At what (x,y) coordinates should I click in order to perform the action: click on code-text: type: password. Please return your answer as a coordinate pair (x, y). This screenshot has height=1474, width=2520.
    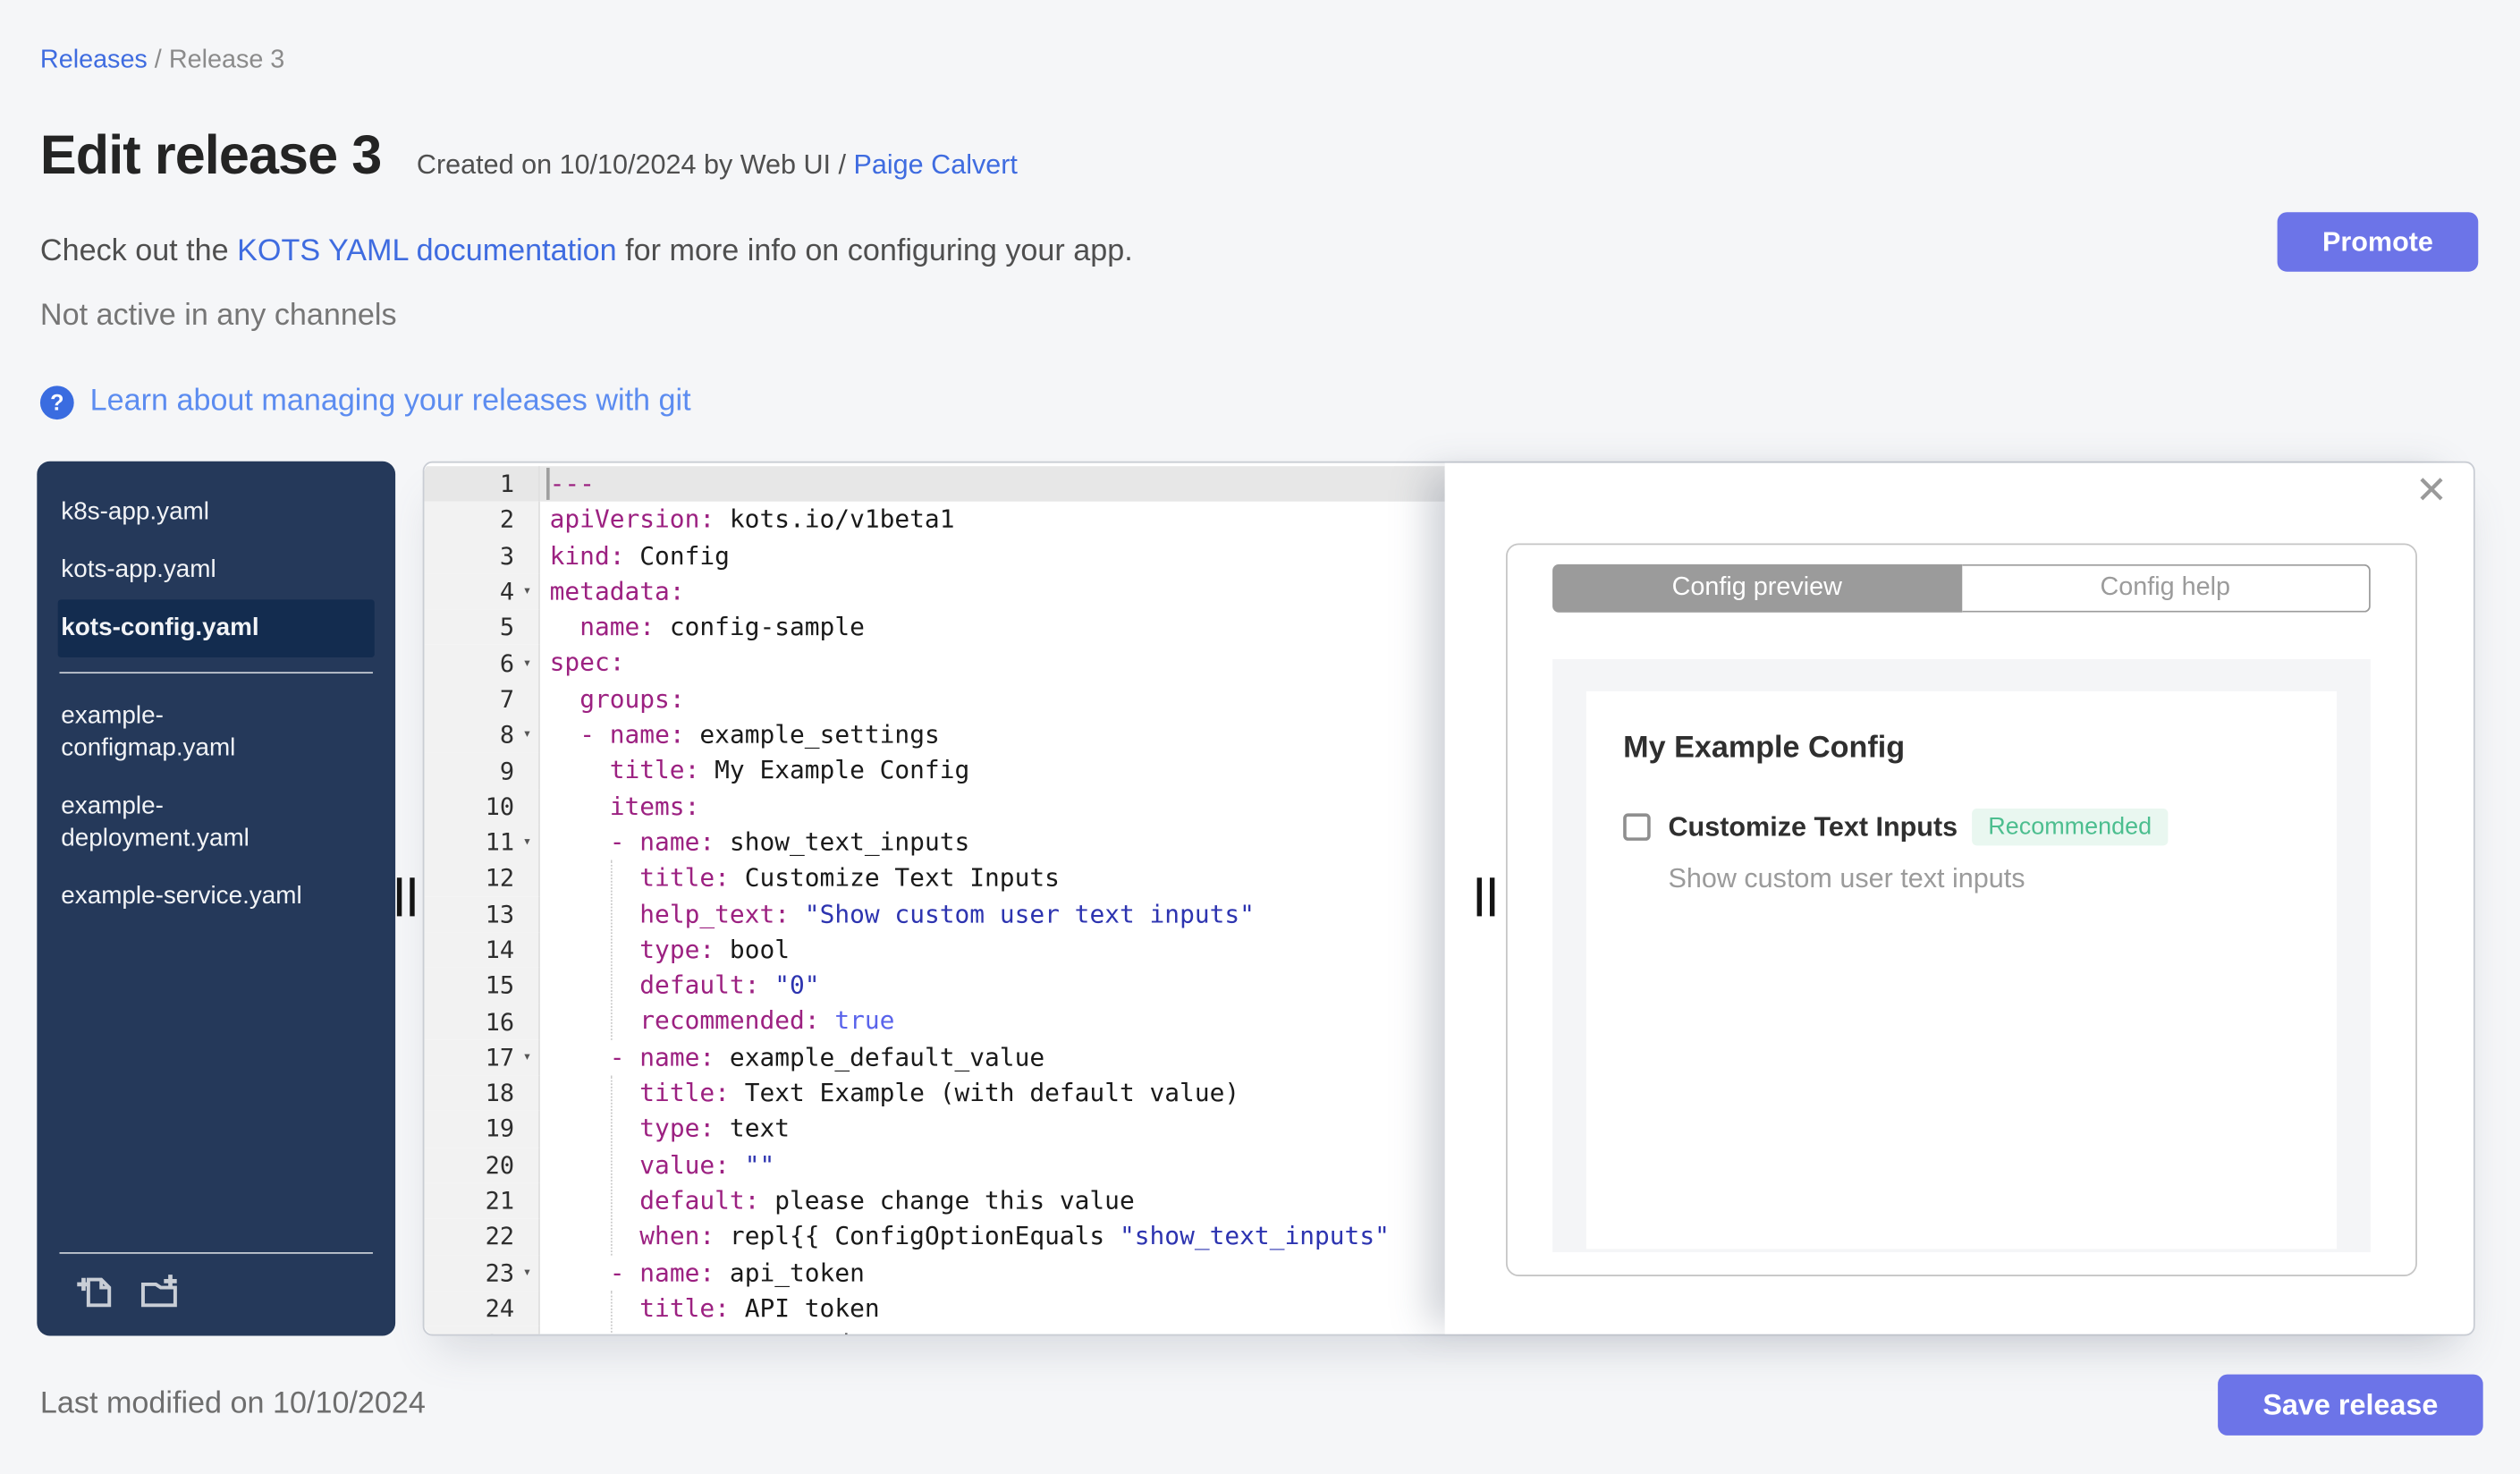
    Looking at the image, I should click on (993, 1330).